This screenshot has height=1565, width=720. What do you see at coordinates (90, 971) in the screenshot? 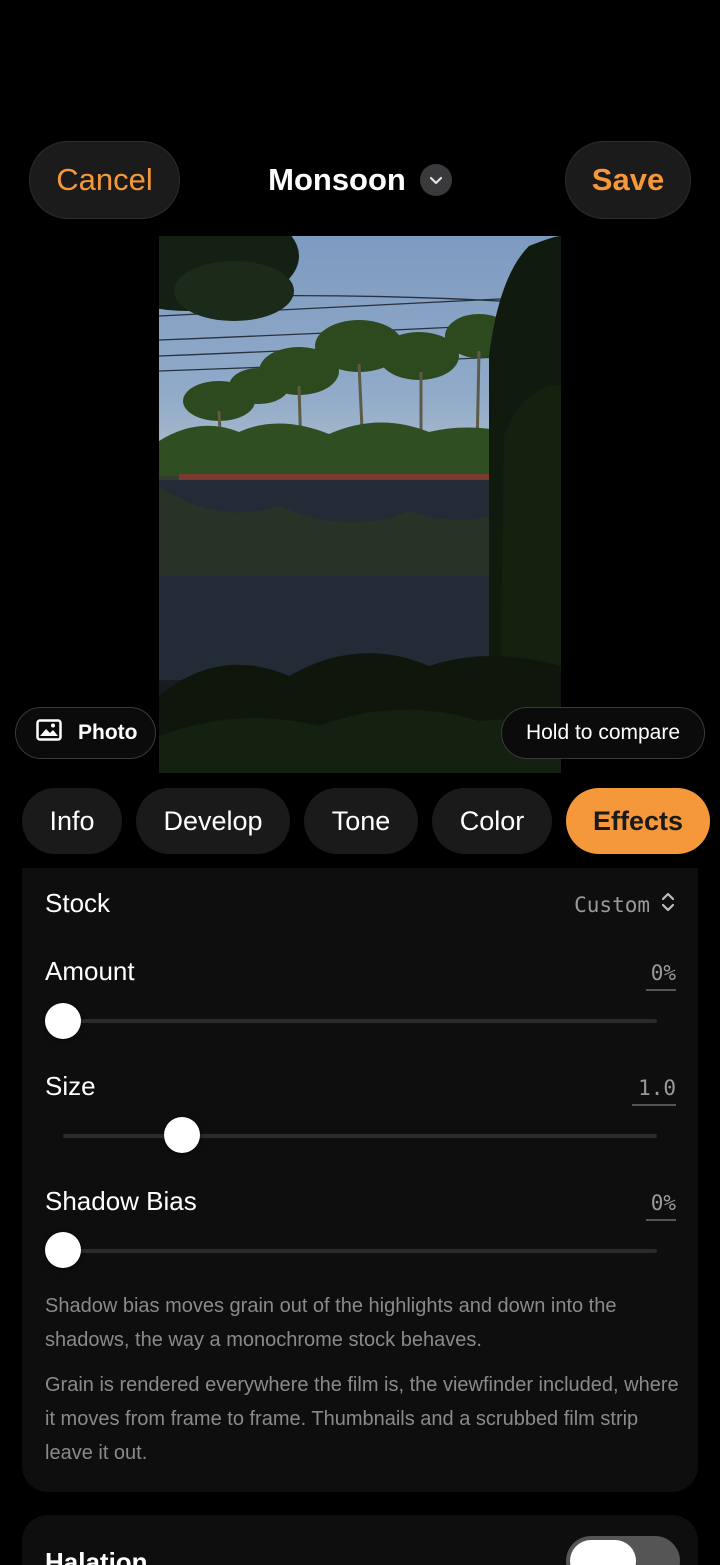
I see `amount-label: Amount` at bounding box center [90, 971].